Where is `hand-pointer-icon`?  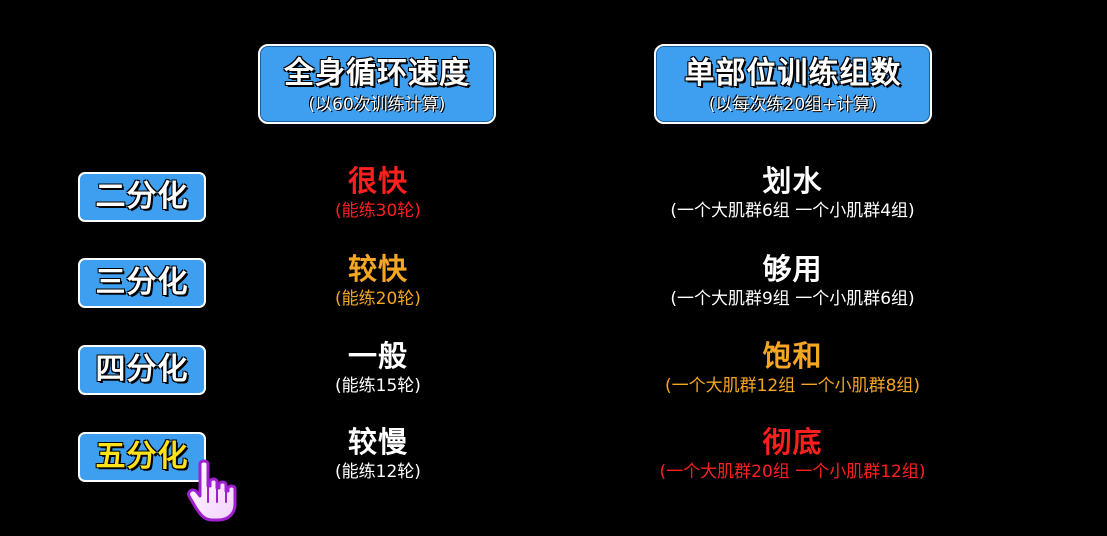
hand-pointer-icon is located at coordinates (212, 490).